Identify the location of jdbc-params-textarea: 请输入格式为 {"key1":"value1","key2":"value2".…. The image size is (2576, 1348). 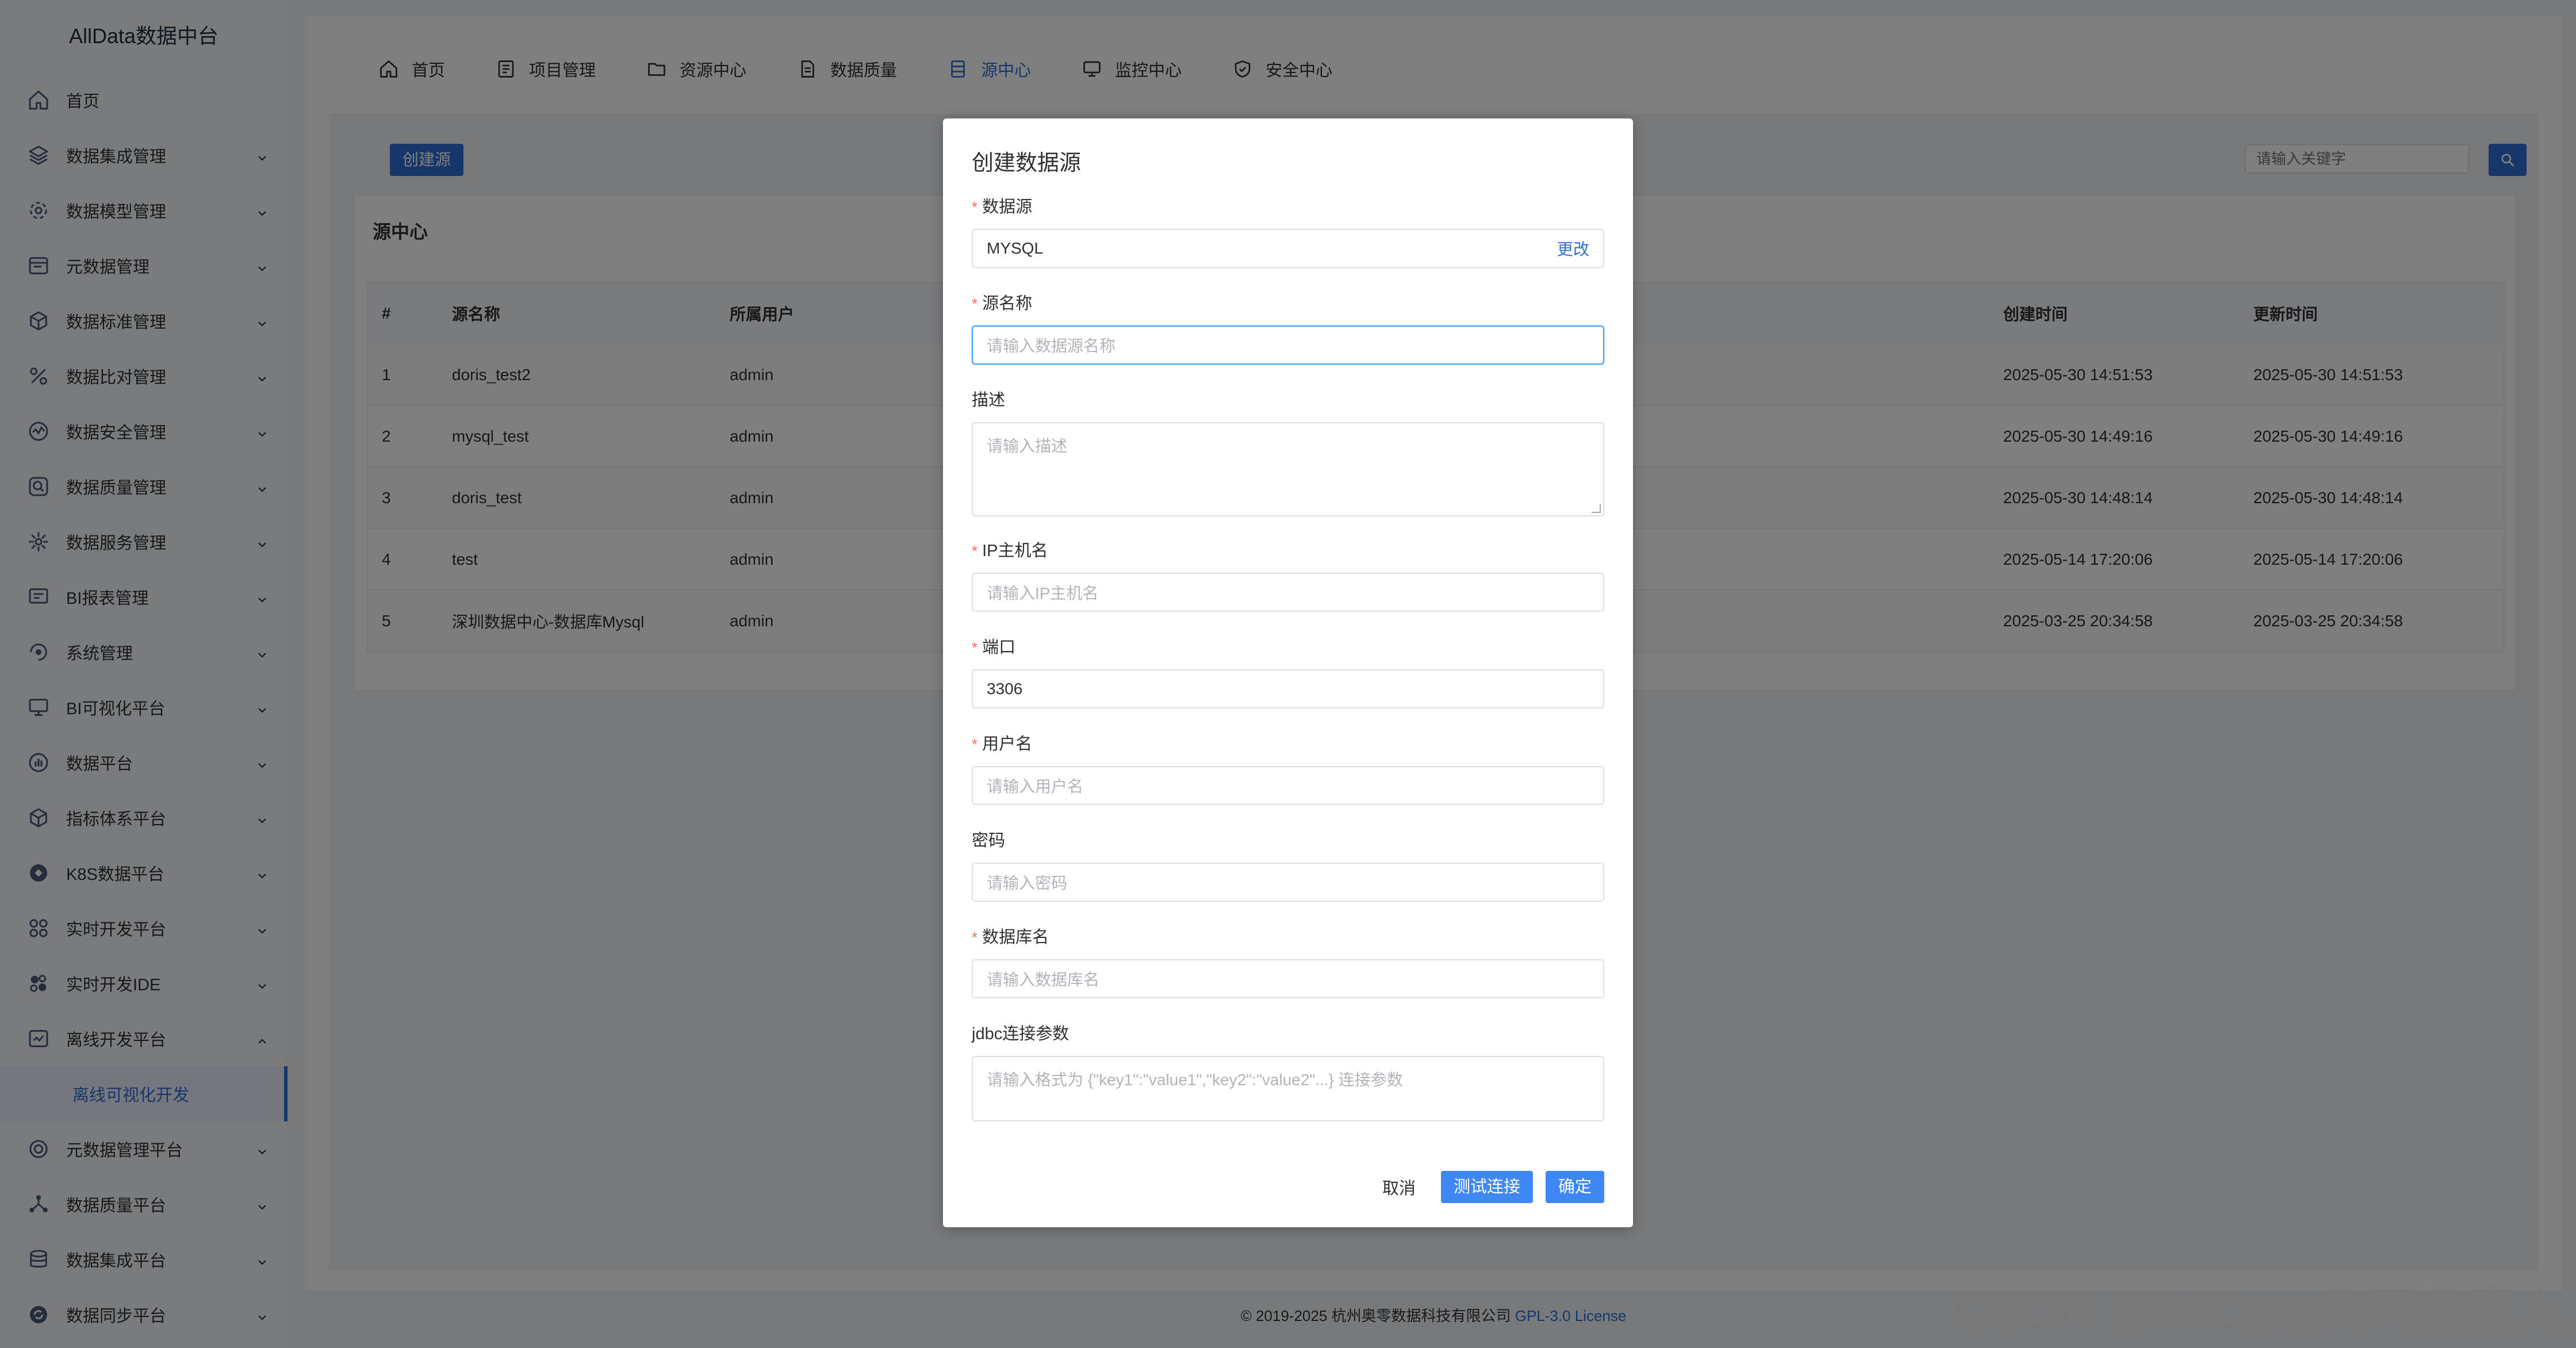
(1288, 1088).